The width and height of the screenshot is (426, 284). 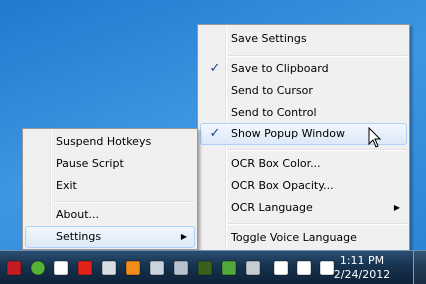 What do you see at coordinates (85, 268) in the screenshot?
I see `red-stop-tray-icon` at bounding box center [85, 268].